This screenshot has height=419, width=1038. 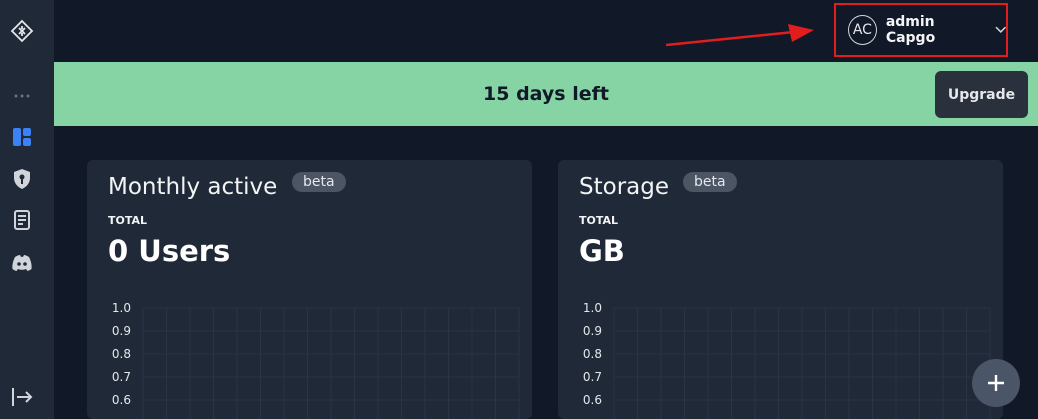 I want to click on trial-banner: 15 days left, so click(x=546, y=94).